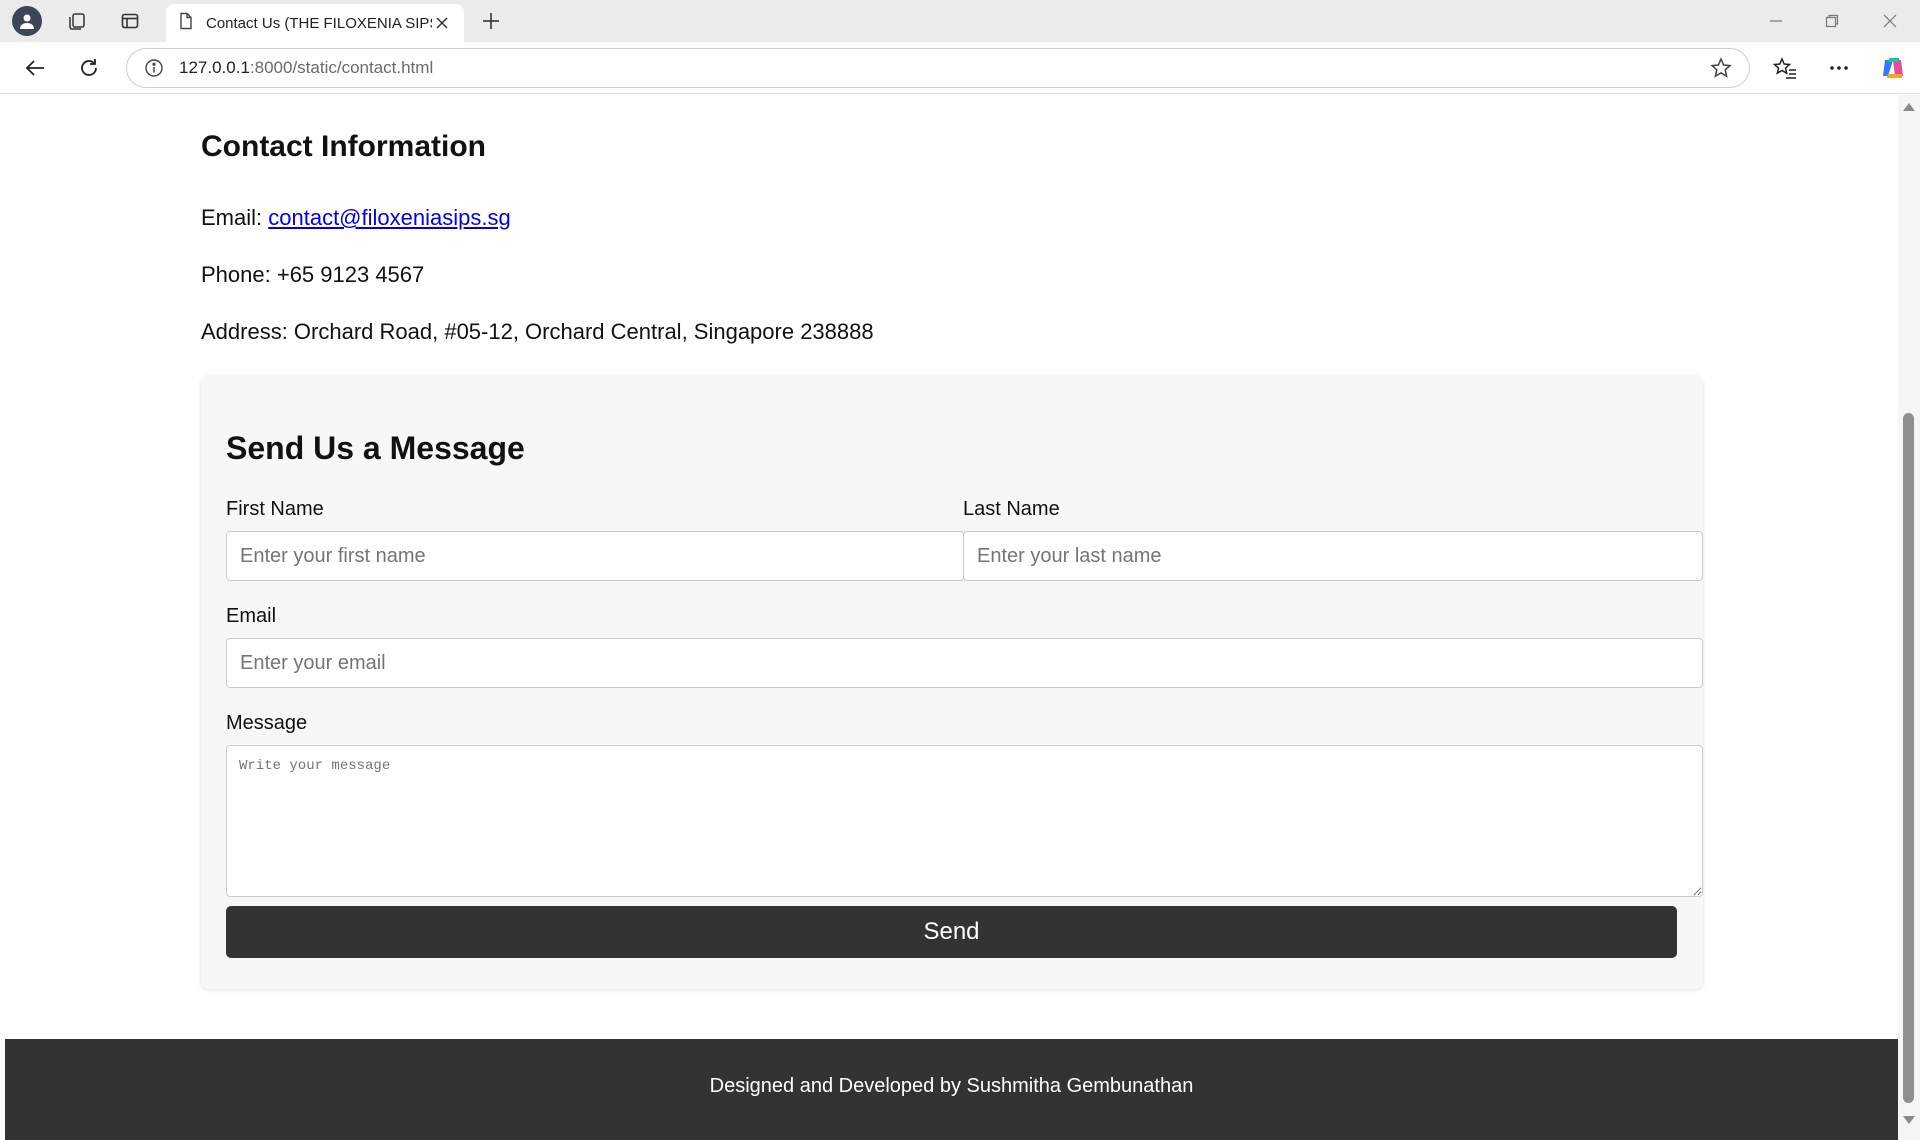  Describe the element at coordinates (960, 21) in the screenshot. I see `browser-tab-bar: Contact Us (THE FILOXENIA SIPS)` at that location.